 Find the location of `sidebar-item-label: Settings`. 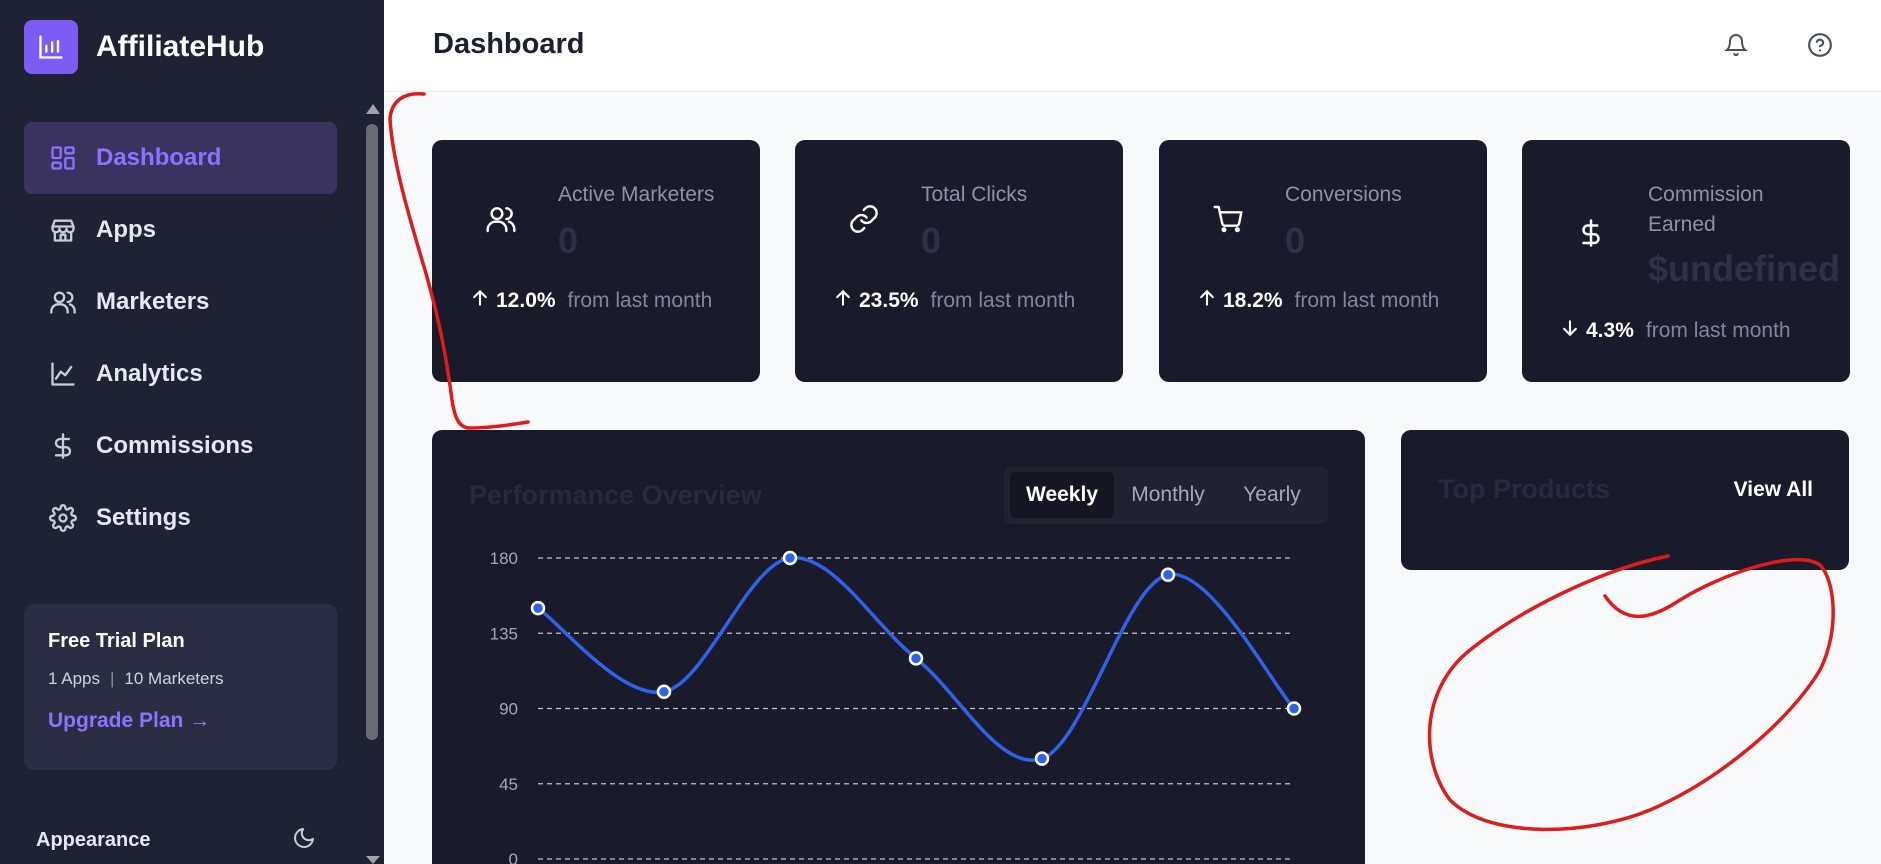

sidebar-item-label: Settings is located at coordinates (143, 517).